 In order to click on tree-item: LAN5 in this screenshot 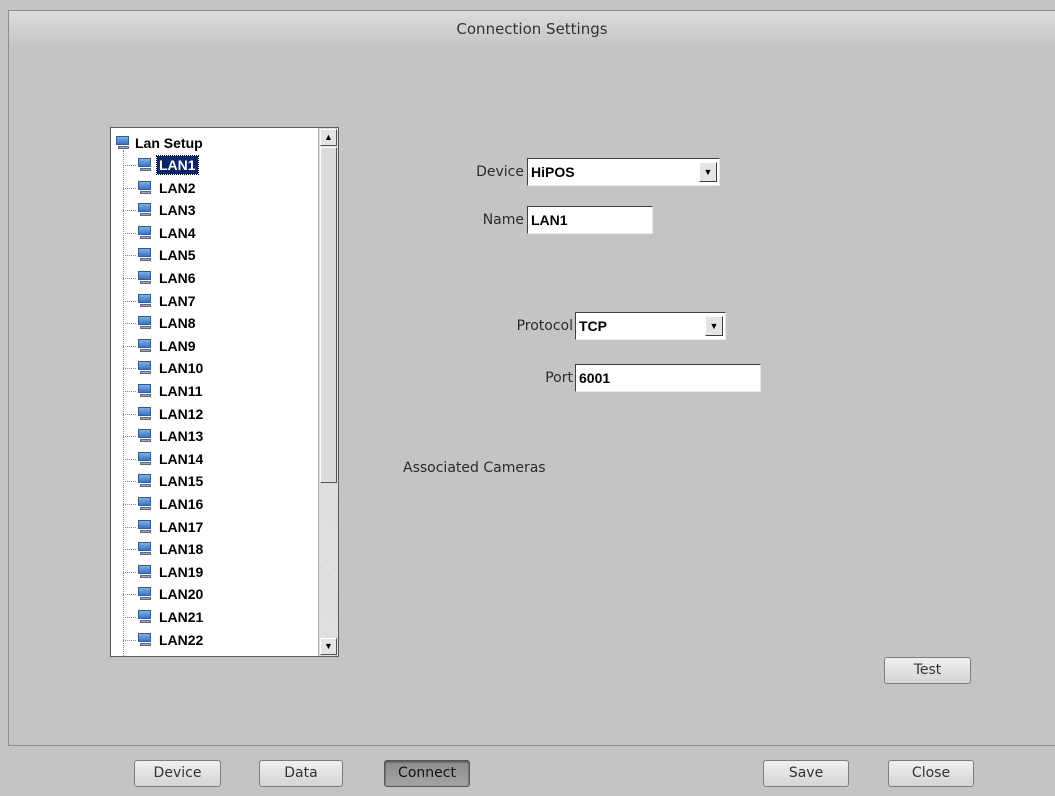, I will do `click(160, 255)`.